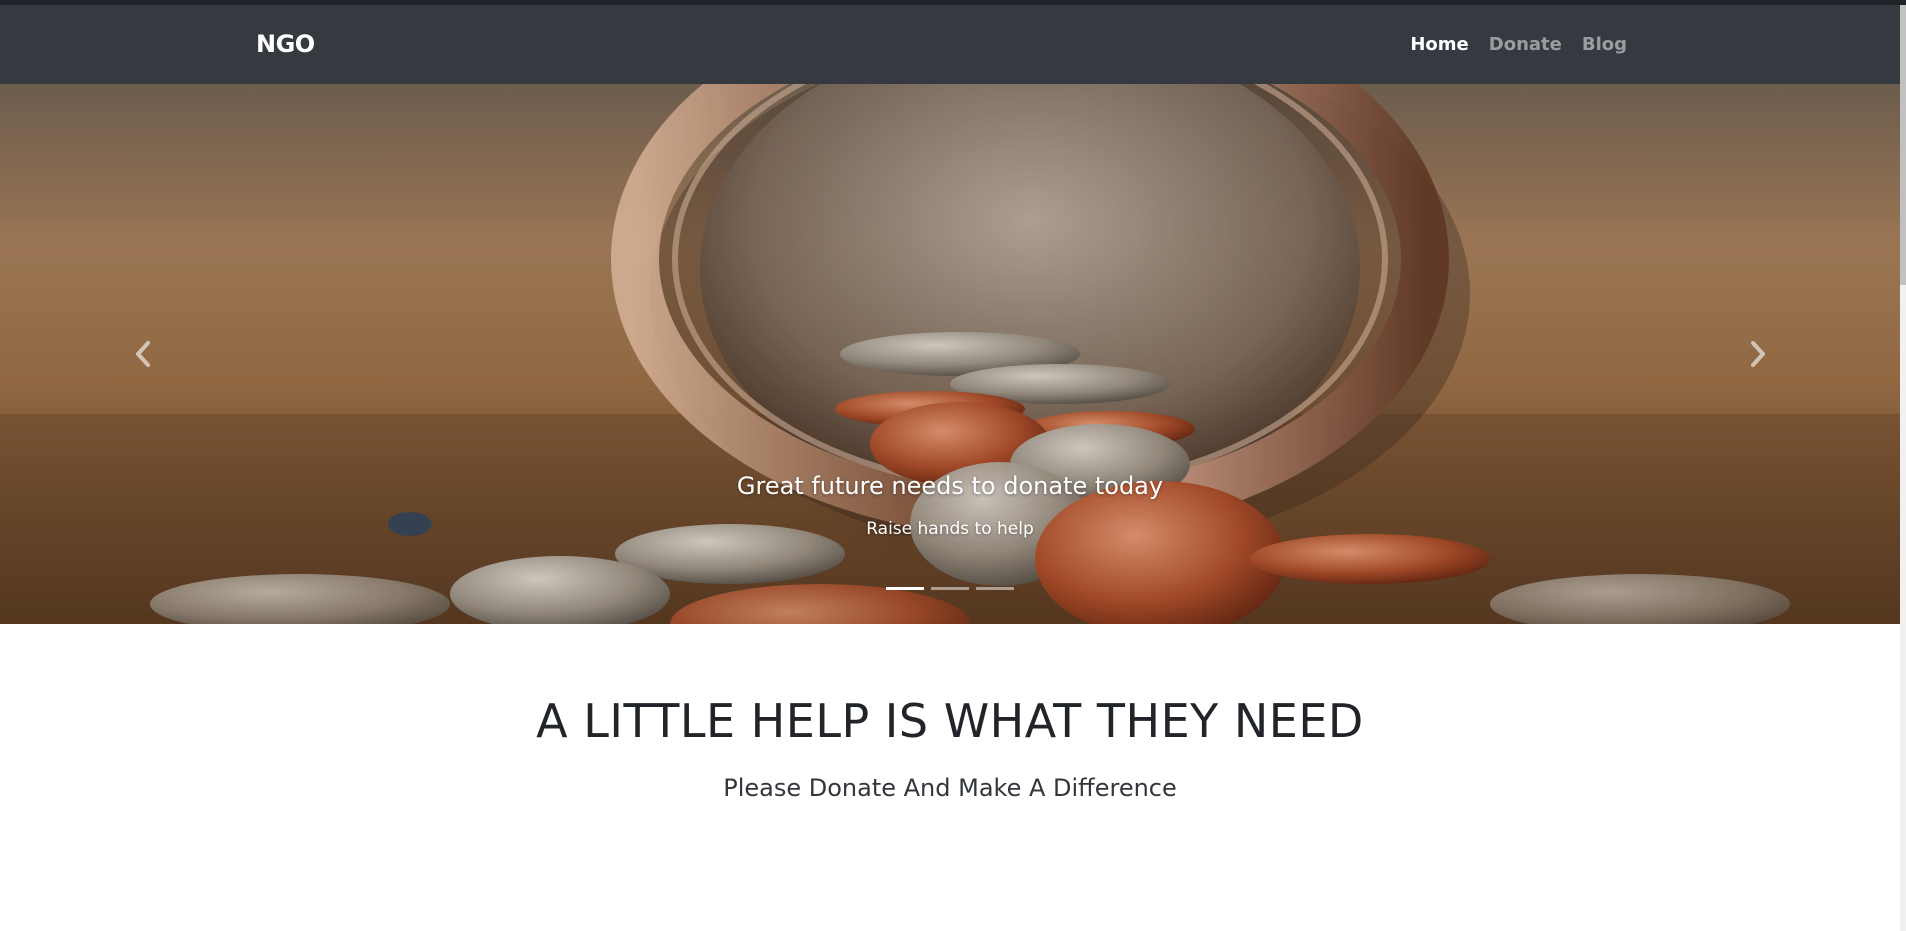 The image size is (1906, 931). I want to click on nav-links: Home Donate Blog, so click(1518, 44).